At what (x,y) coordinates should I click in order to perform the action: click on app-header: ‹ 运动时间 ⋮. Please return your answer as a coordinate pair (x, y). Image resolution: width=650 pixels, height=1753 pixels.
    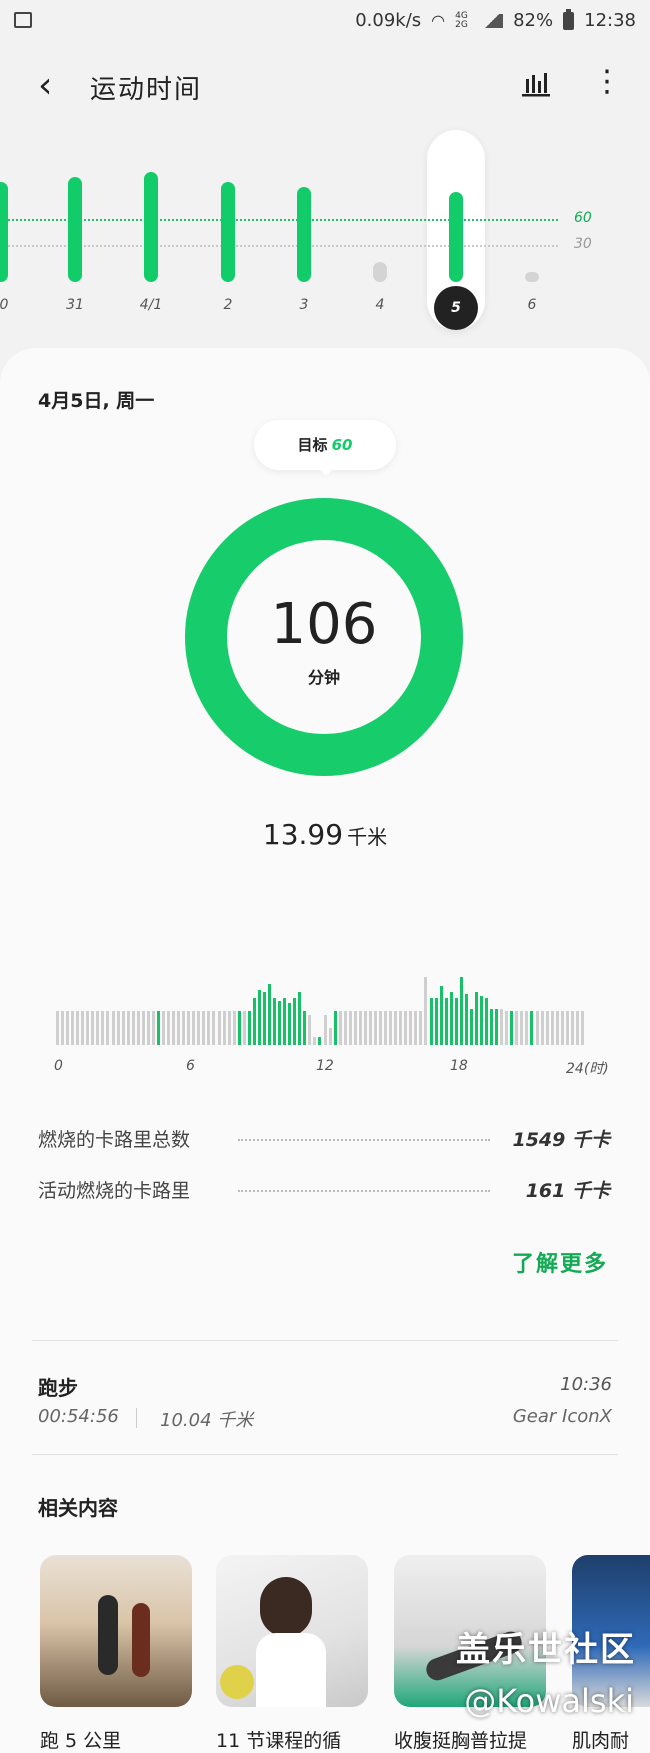
    Looking at the image, I should click on (325, 85).